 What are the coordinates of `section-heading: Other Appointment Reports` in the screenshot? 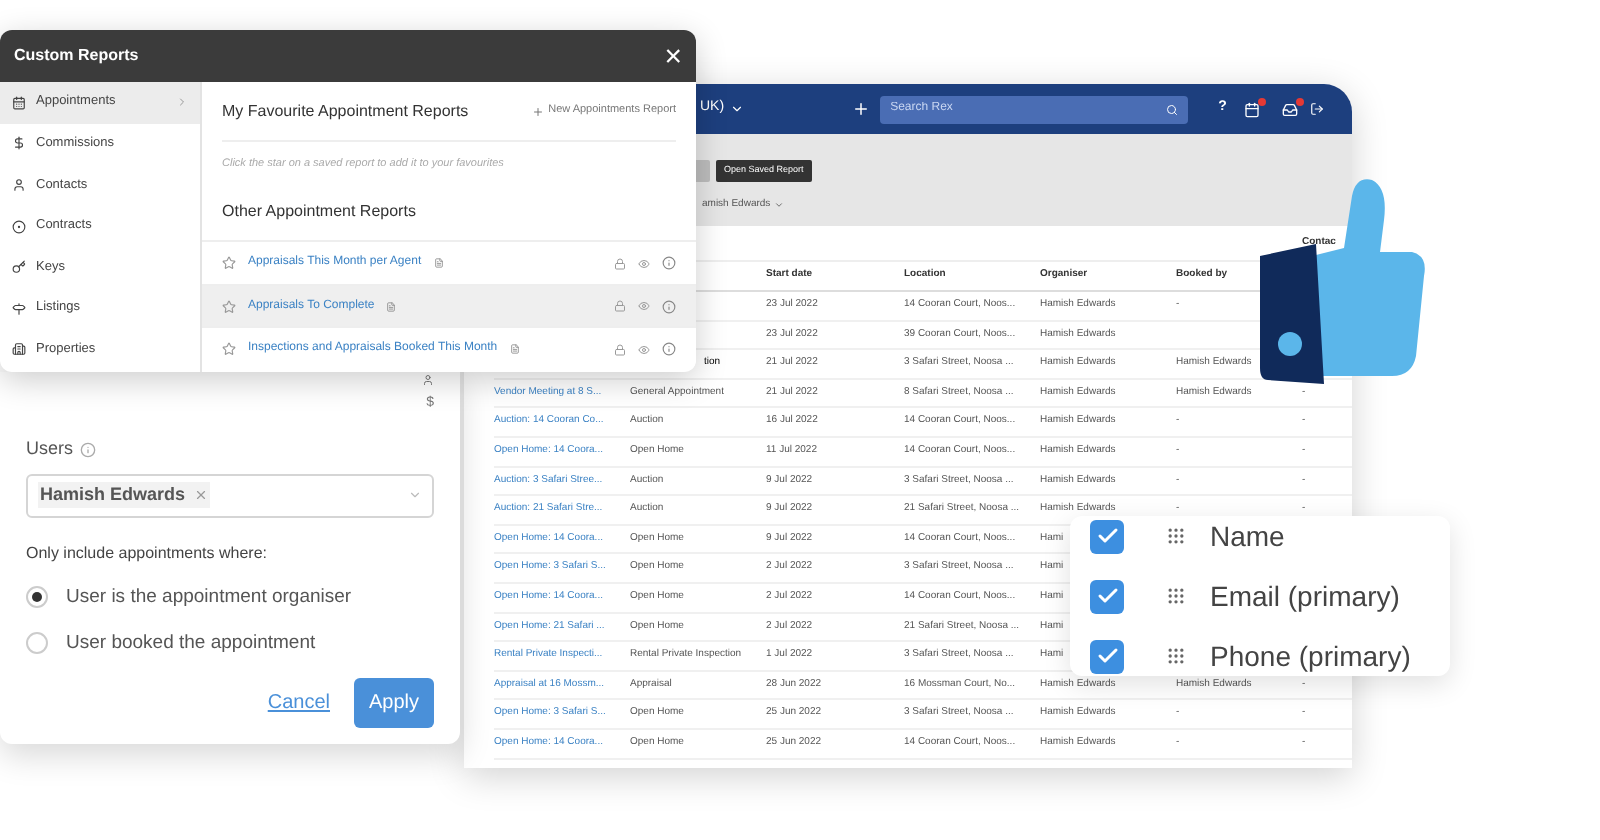 It's located at (320, 212).